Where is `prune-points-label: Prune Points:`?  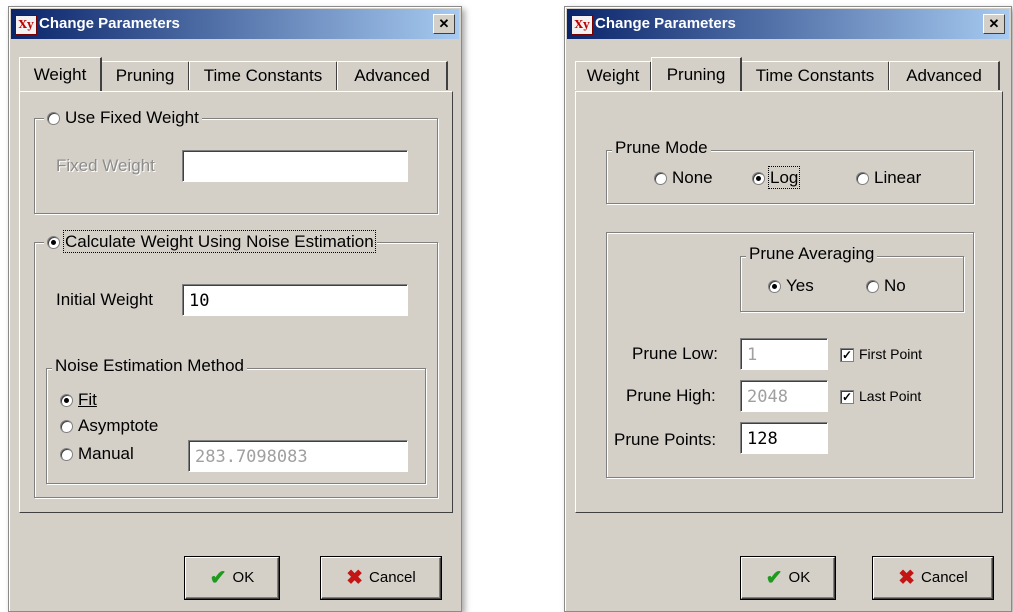
prune-points-label: Prune Points: is located at coordinates (665, 439).